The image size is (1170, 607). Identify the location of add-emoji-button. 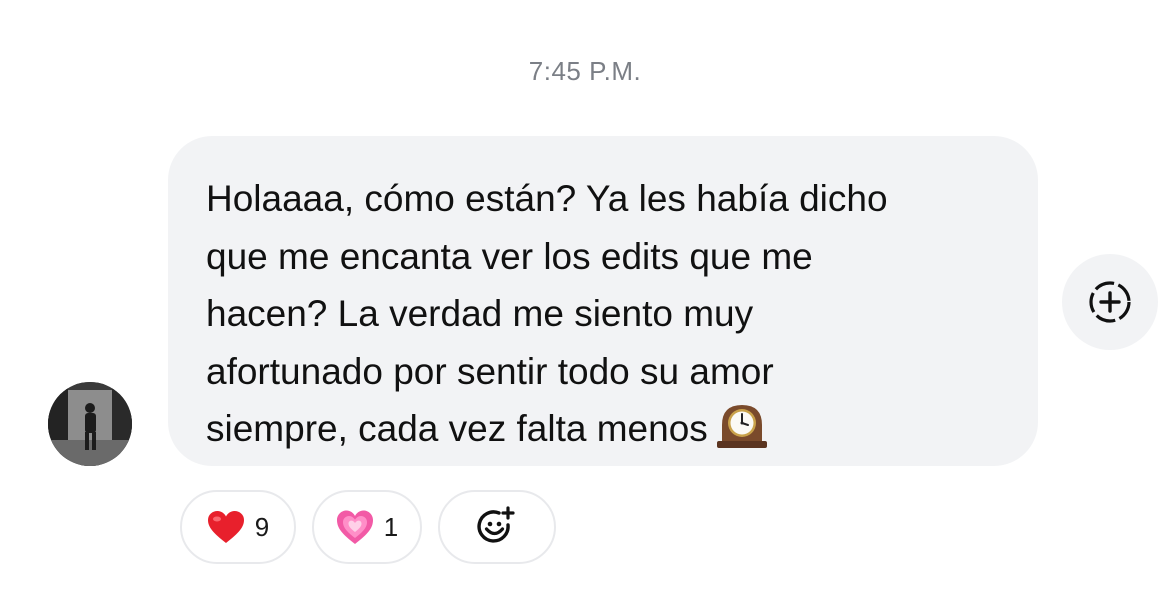
(497, 527).